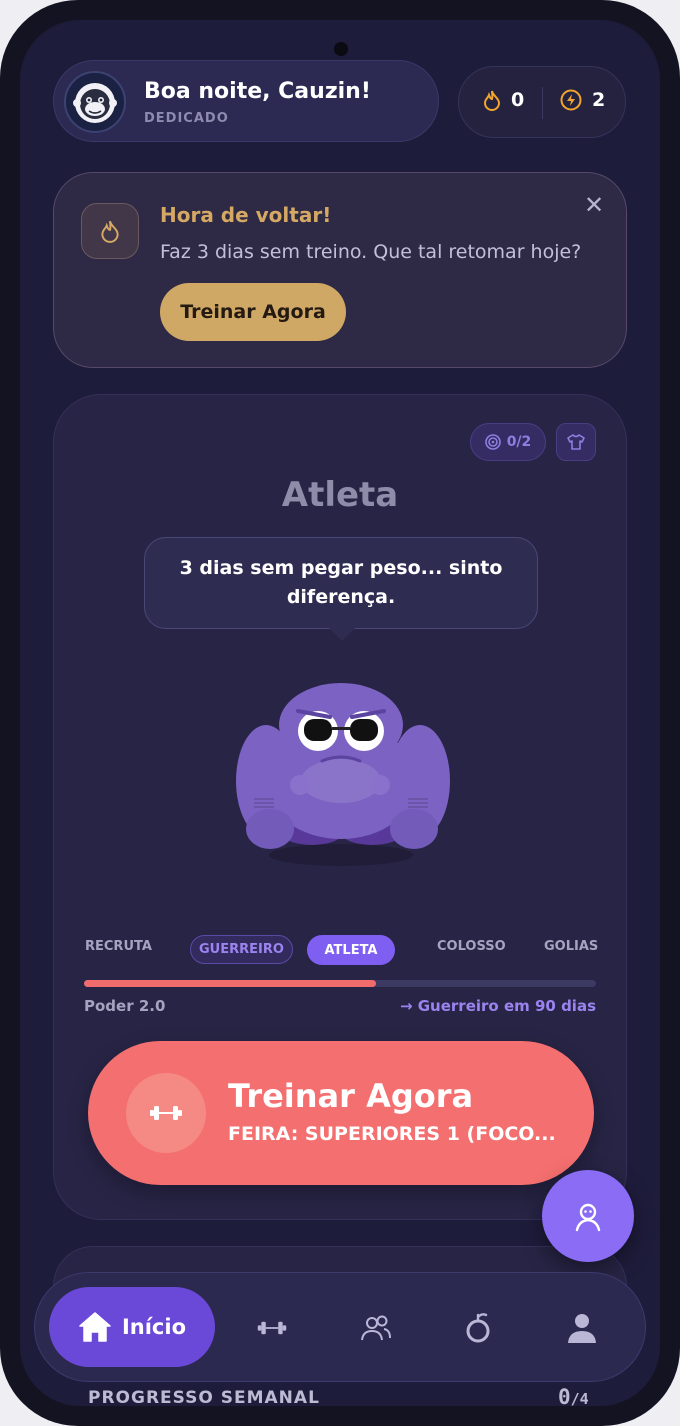 Image resolution: width=680 pixels, height=1426 pixels. I want to click on nav-home: Início, so click(132, 1327).